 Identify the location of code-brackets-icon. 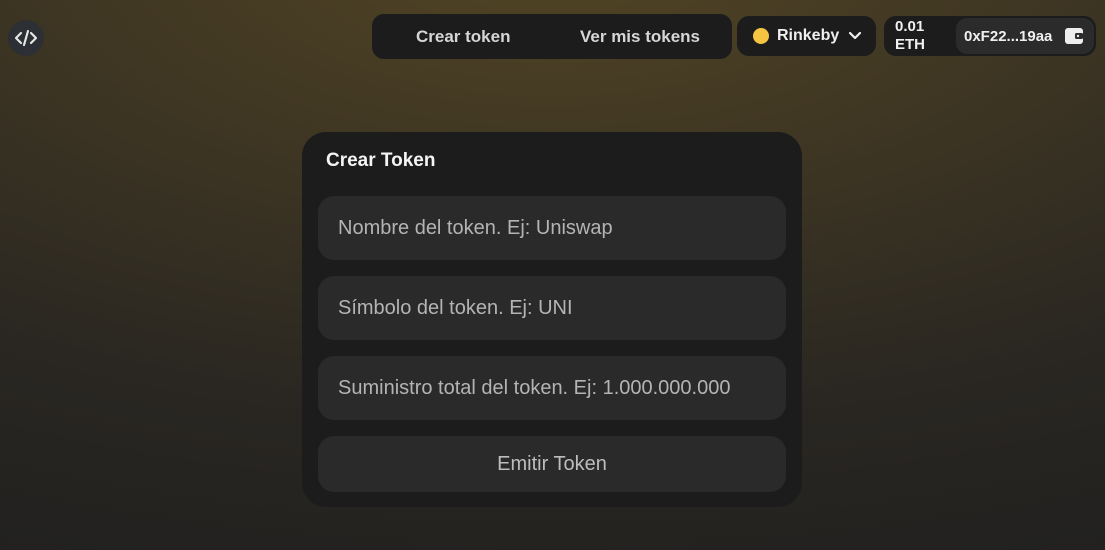
(26, 38).